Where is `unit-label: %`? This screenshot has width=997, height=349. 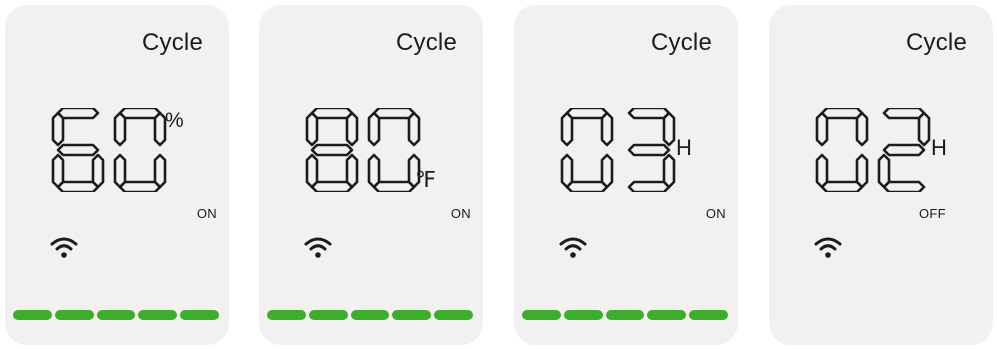
unit-label: % is located at coordinates (174, 120).